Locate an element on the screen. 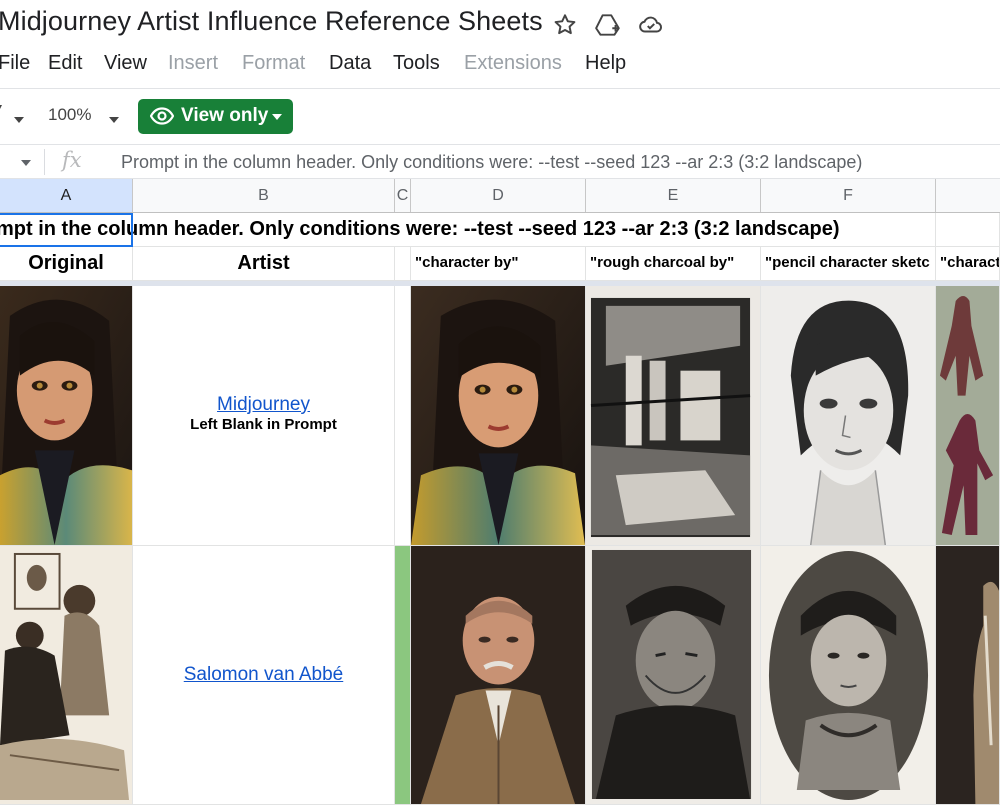  artist-link: Midjourney is located at coordinates (263, 405).